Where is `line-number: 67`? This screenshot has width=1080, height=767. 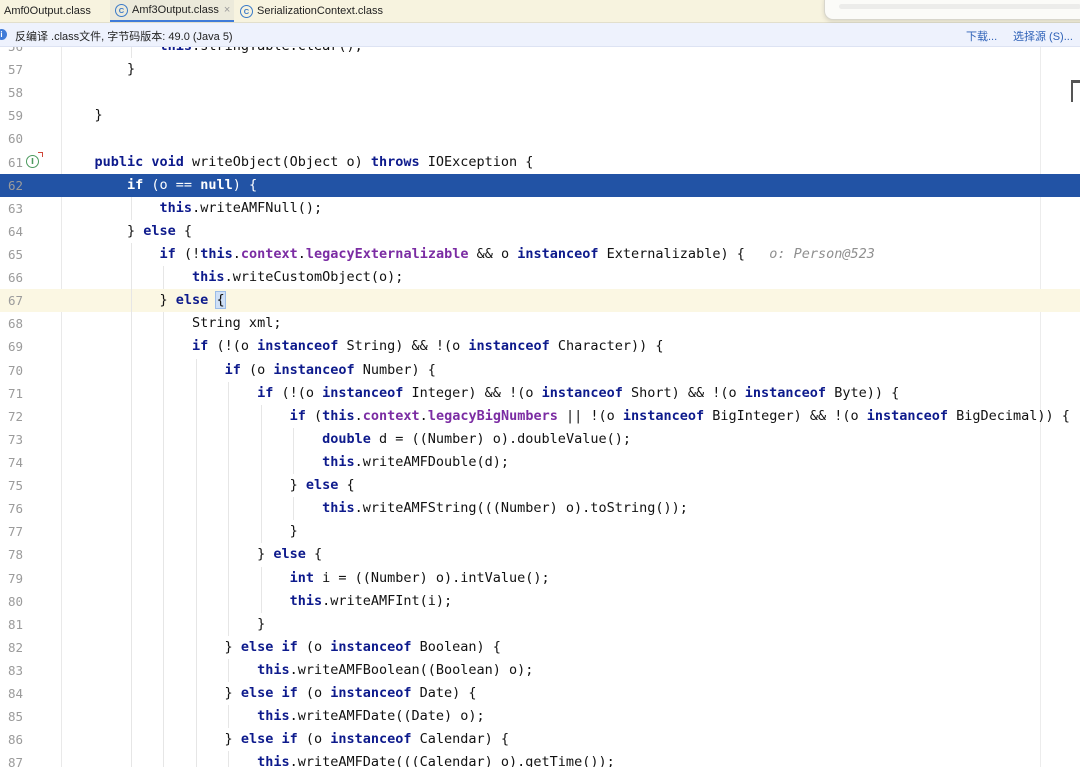 line-number: 67 is located at coordinates (15, 301).